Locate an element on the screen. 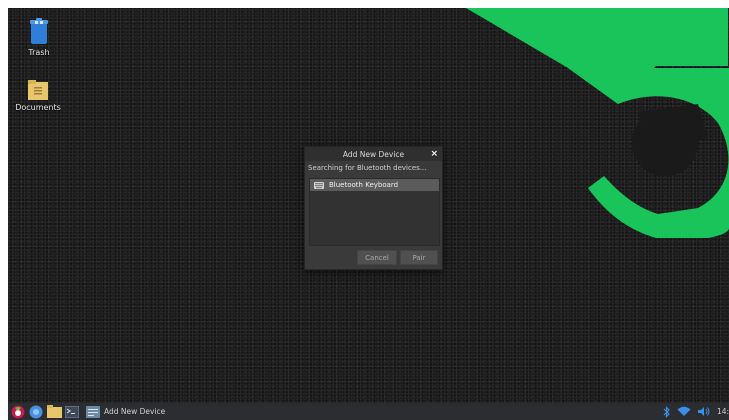 The height and width of the screenshot is (420, 729). dialog-title-bar: Add New Device × is located at coordinates (373, 154).